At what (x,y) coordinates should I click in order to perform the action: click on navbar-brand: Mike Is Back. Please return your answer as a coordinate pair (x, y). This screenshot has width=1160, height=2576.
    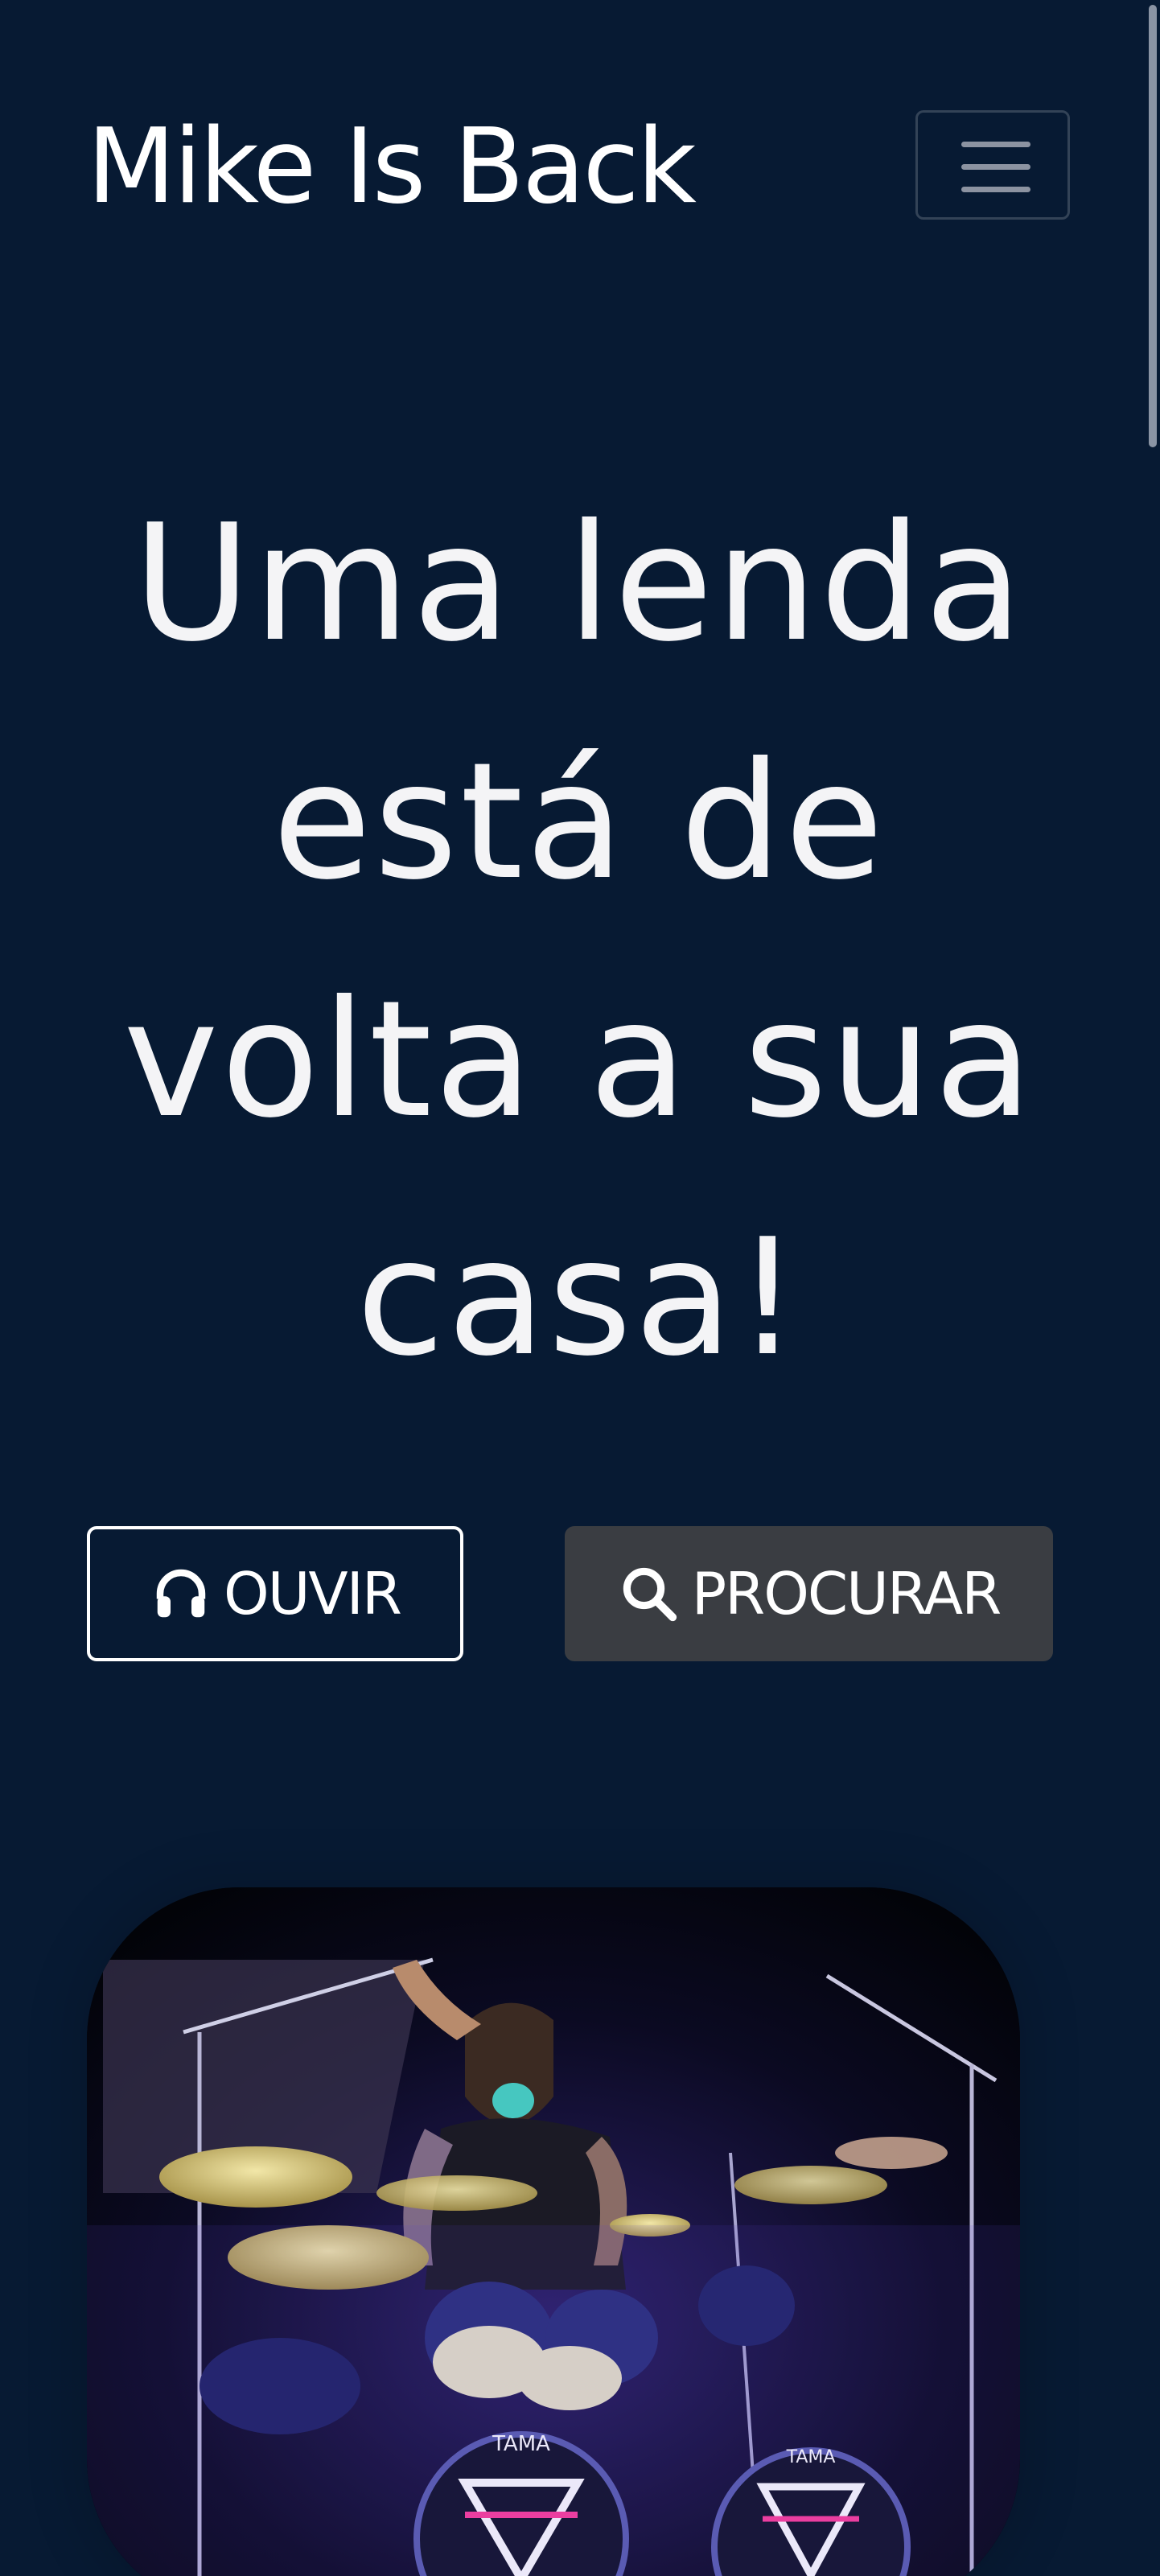
    Looking at the image, I should click on (392, 167).